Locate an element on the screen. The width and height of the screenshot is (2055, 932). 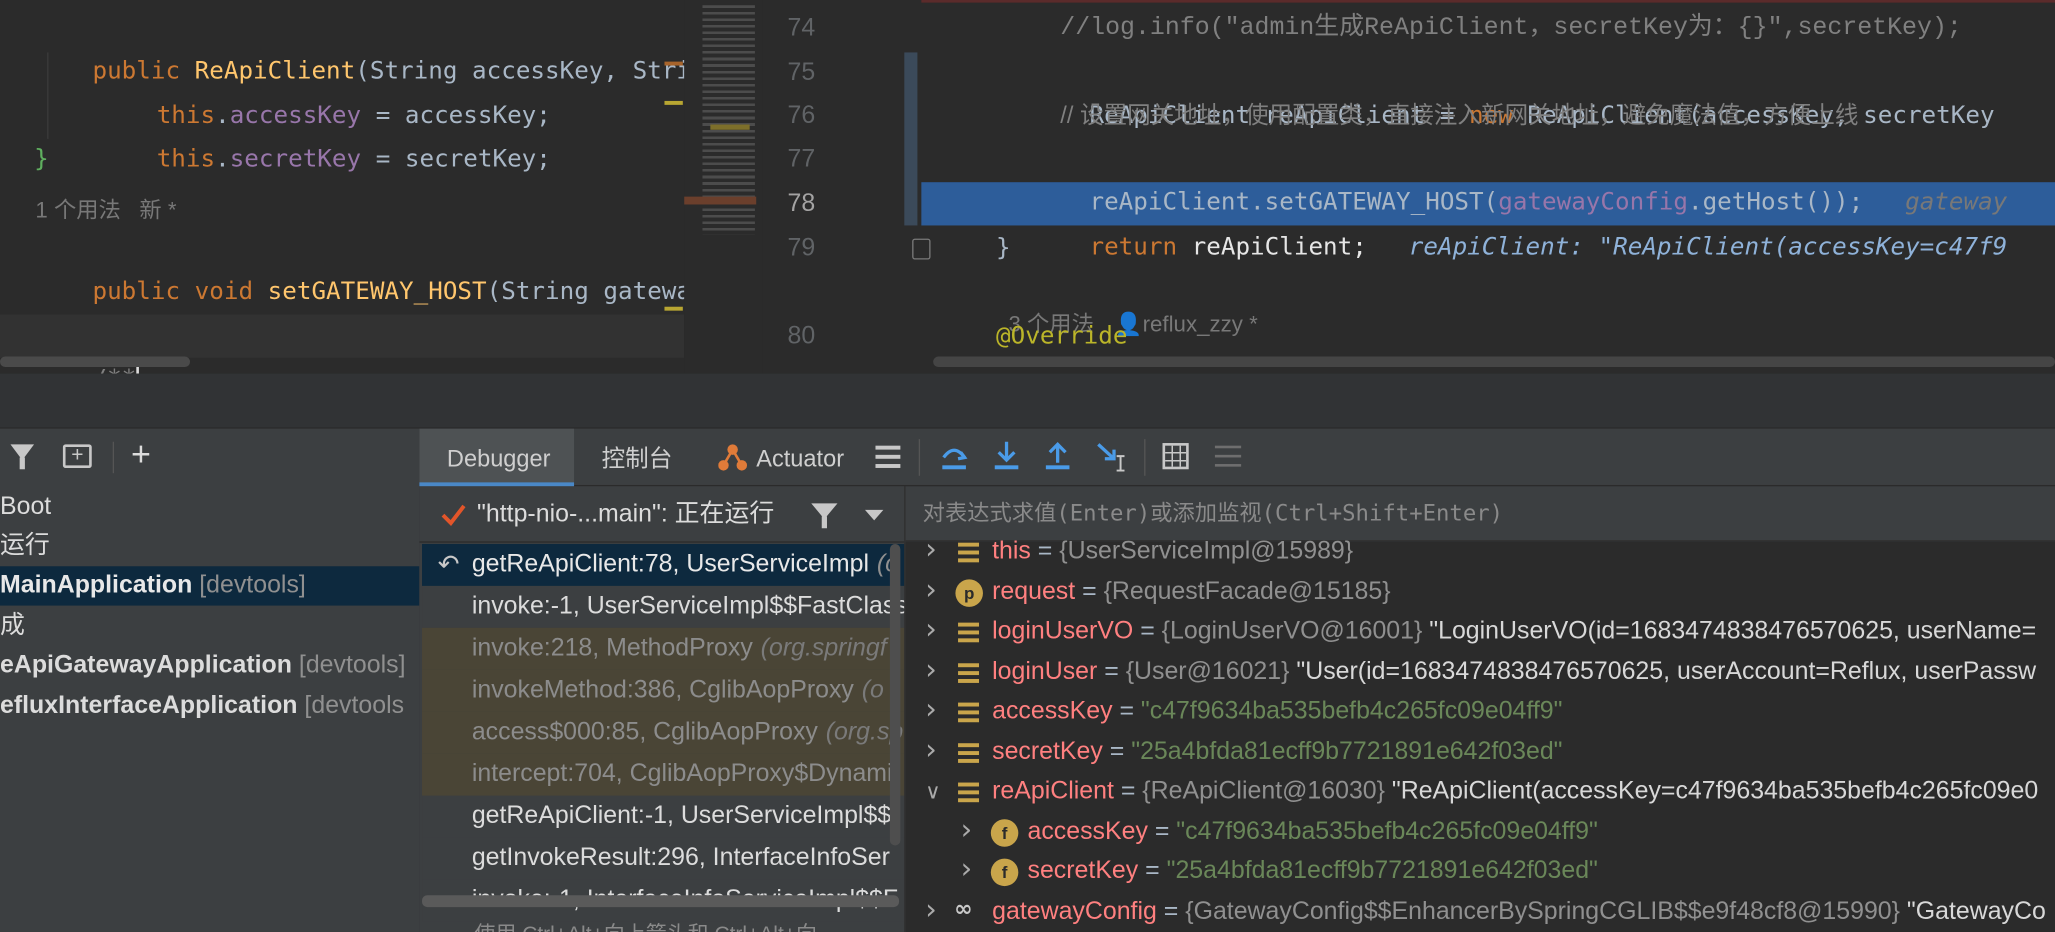
collapse-chevron-icon: ∨ is located at coordinates (934, 791).